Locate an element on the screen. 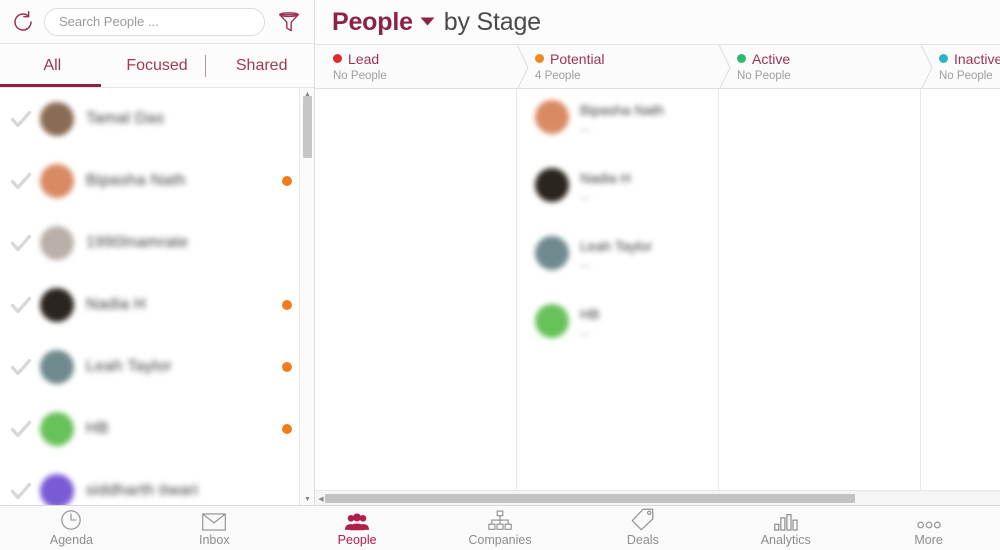 The width and height of the screenshot is (1000, 550). stage-column-header: Lead No People is located at coordinates (416, 66).